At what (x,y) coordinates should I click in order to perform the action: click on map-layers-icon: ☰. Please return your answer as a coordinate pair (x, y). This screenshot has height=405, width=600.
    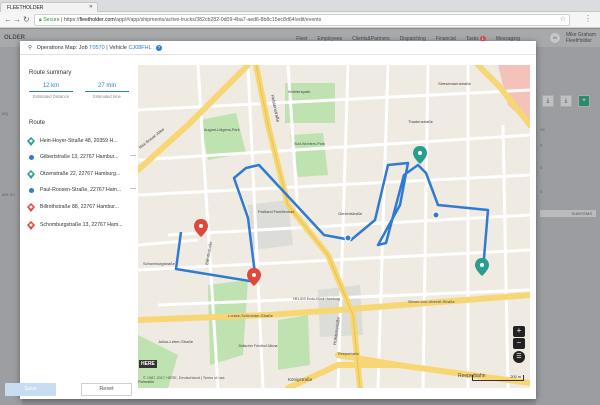
    Looking at the image, I should click on (519, 357).